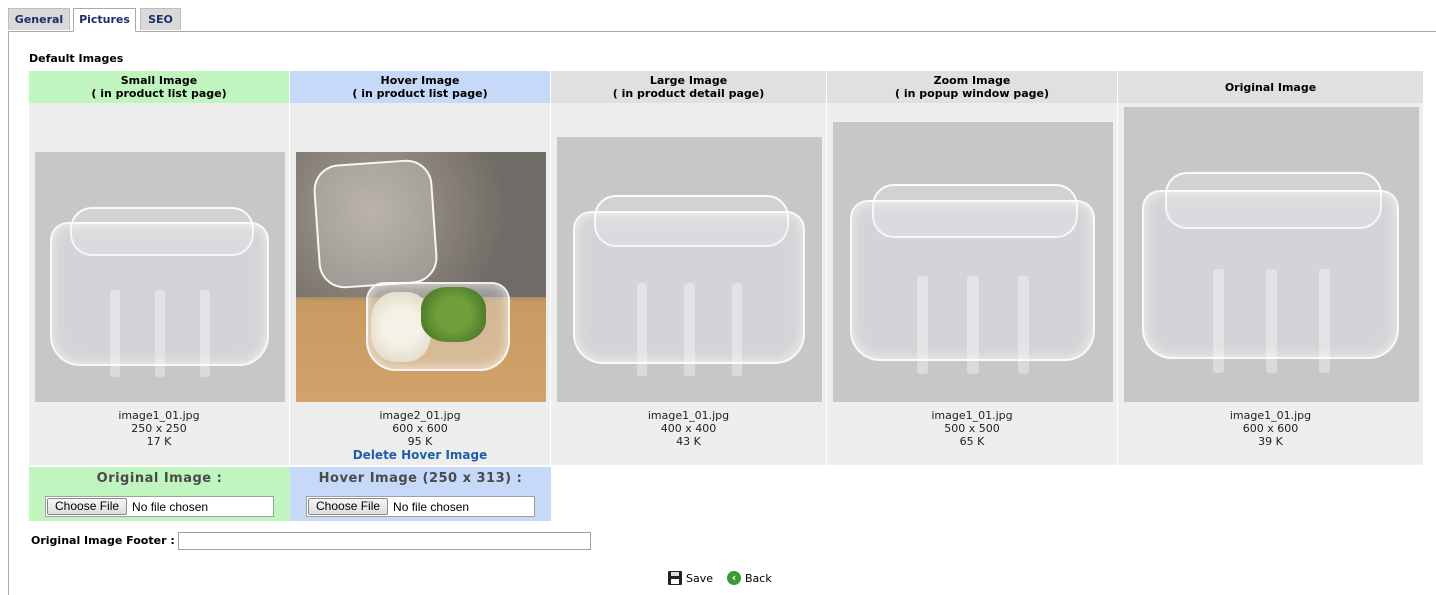 The image size is (1436, 595). Describe the element at coordinates (1270, 441) in the screenshot. I see `file-size: 39 K` at that location.